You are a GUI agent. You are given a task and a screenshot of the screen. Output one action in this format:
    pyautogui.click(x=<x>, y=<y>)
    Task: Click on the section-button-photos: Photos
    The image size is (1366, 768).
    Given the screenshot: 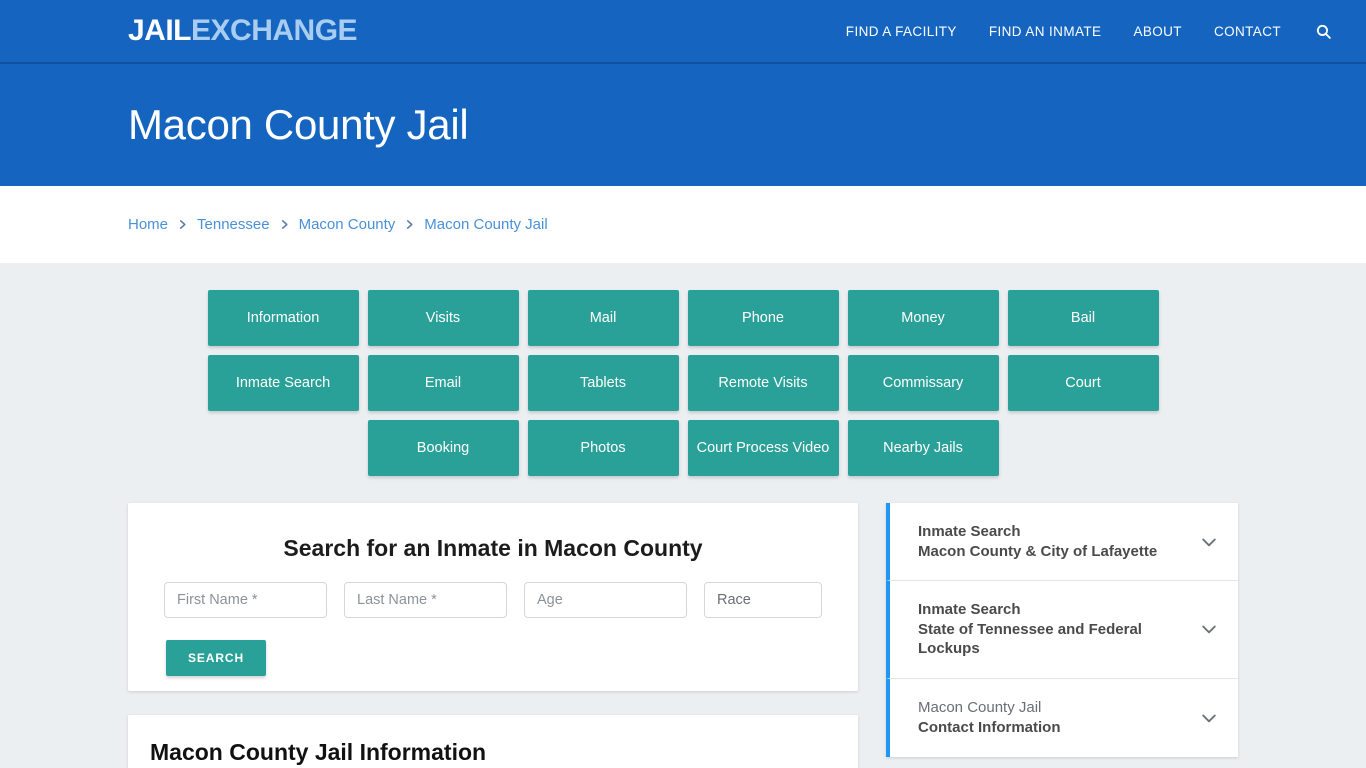 What is the action you would take?
    pyautogui.click(x=603, y=448)
    